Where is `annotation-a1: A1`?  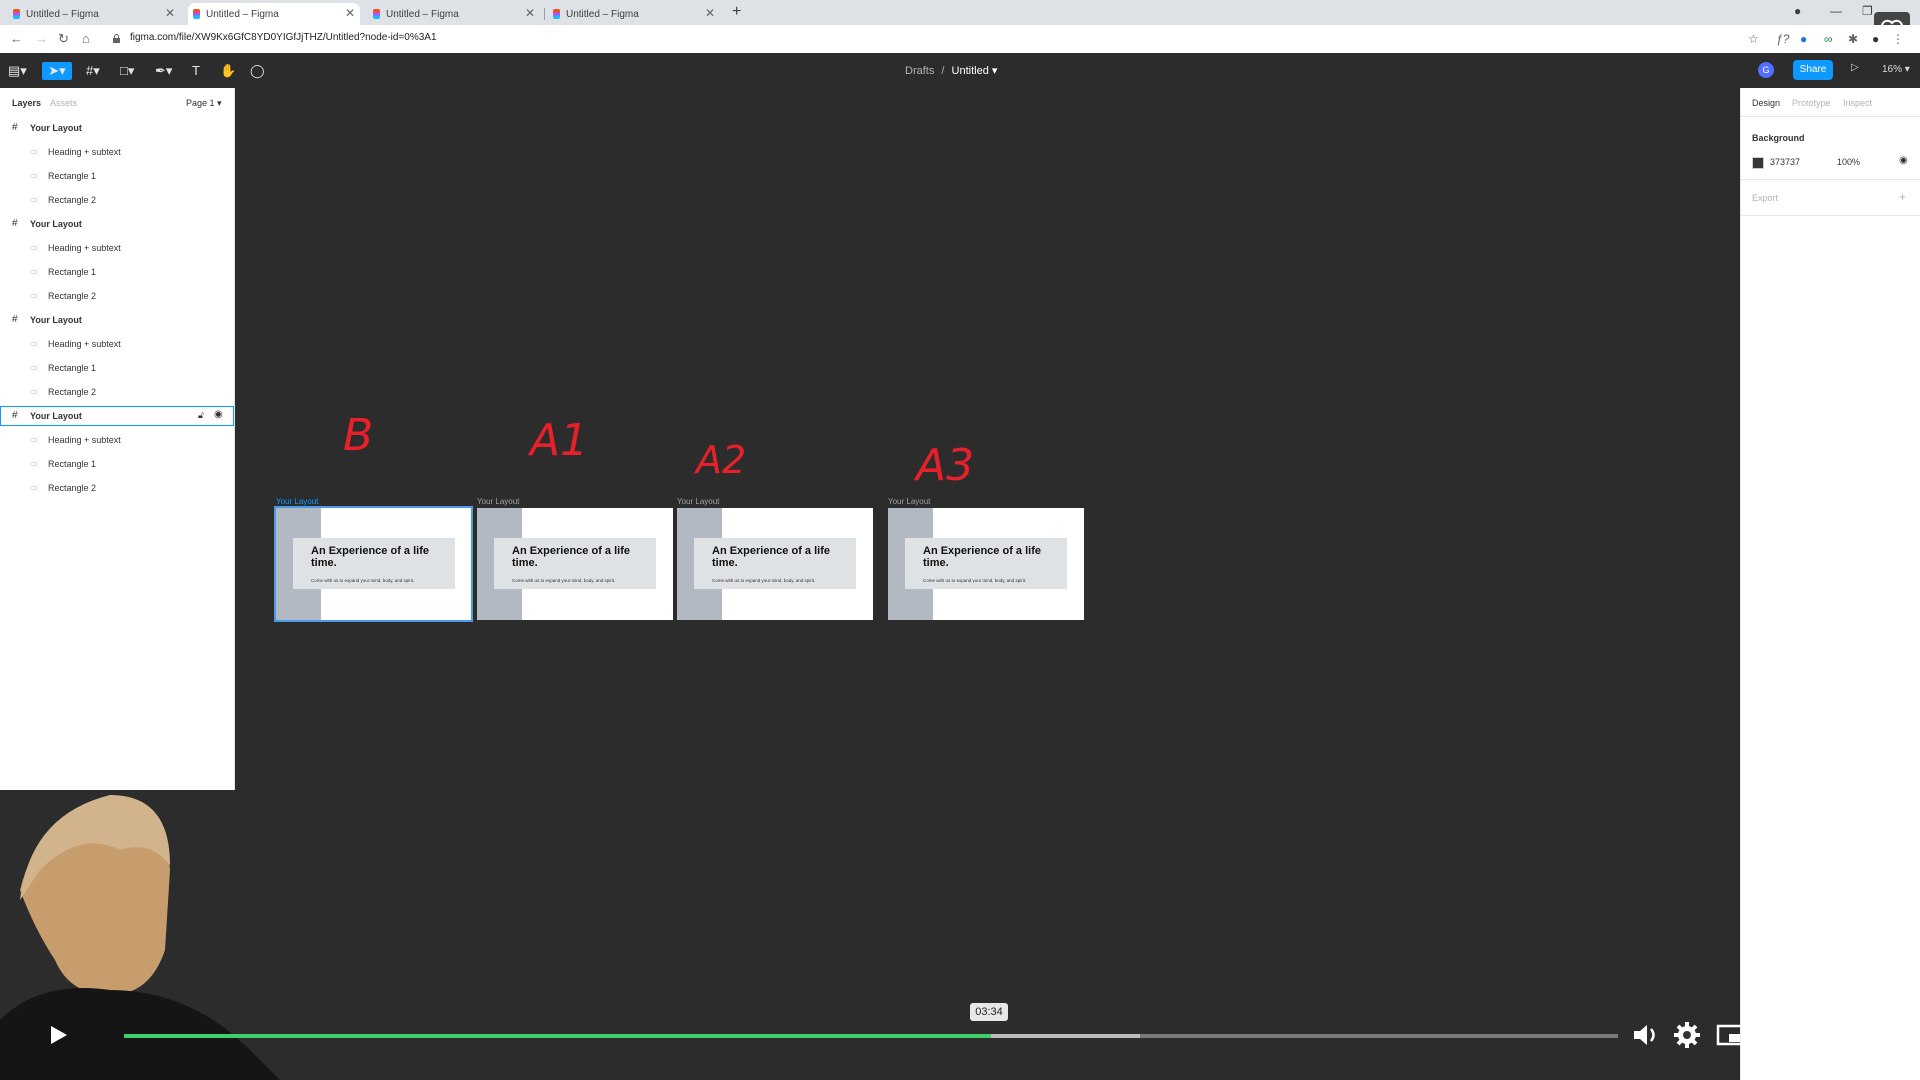 annotation-a1: A1 is located at coordinates (559, 440).